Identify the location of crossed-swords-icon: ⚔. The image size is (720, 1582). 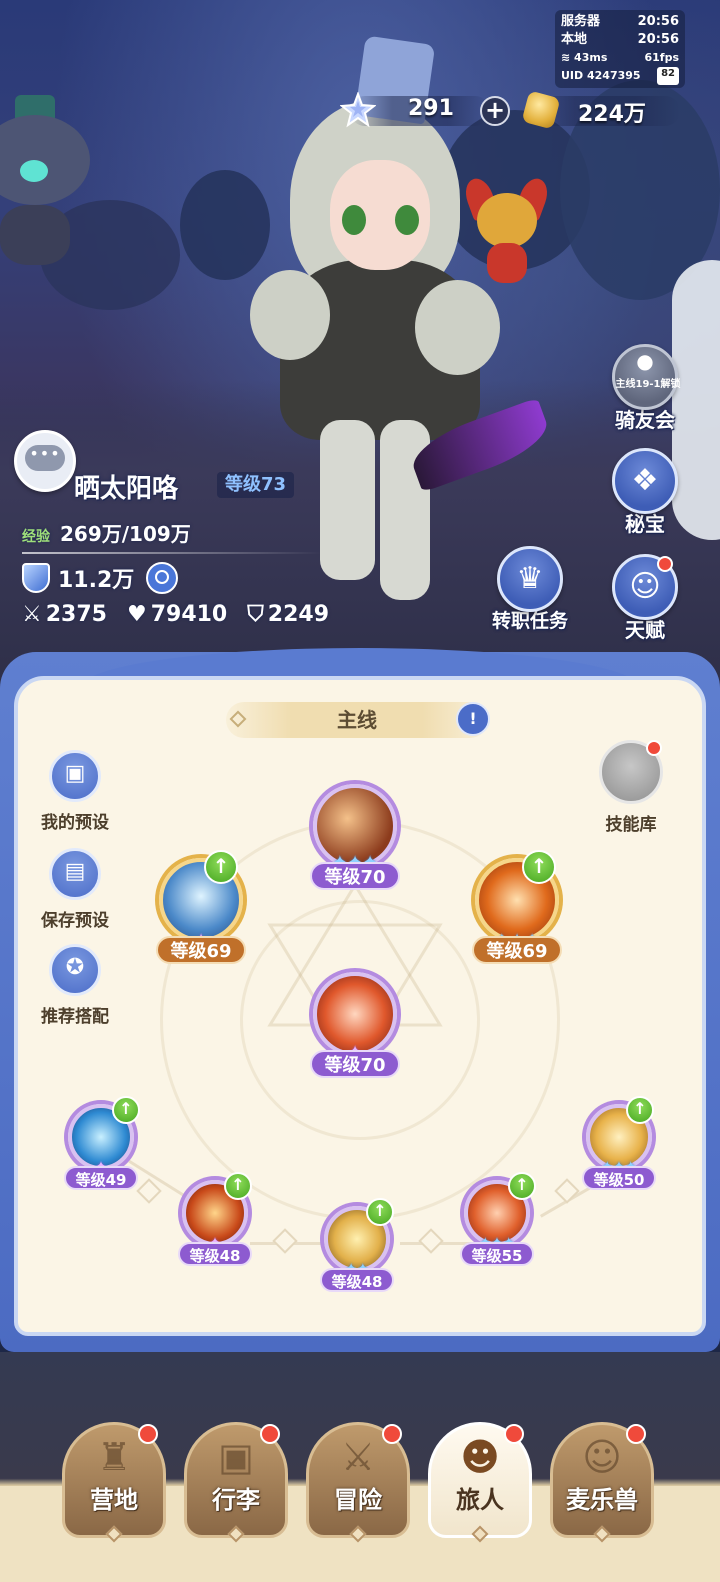
(358, 1457).